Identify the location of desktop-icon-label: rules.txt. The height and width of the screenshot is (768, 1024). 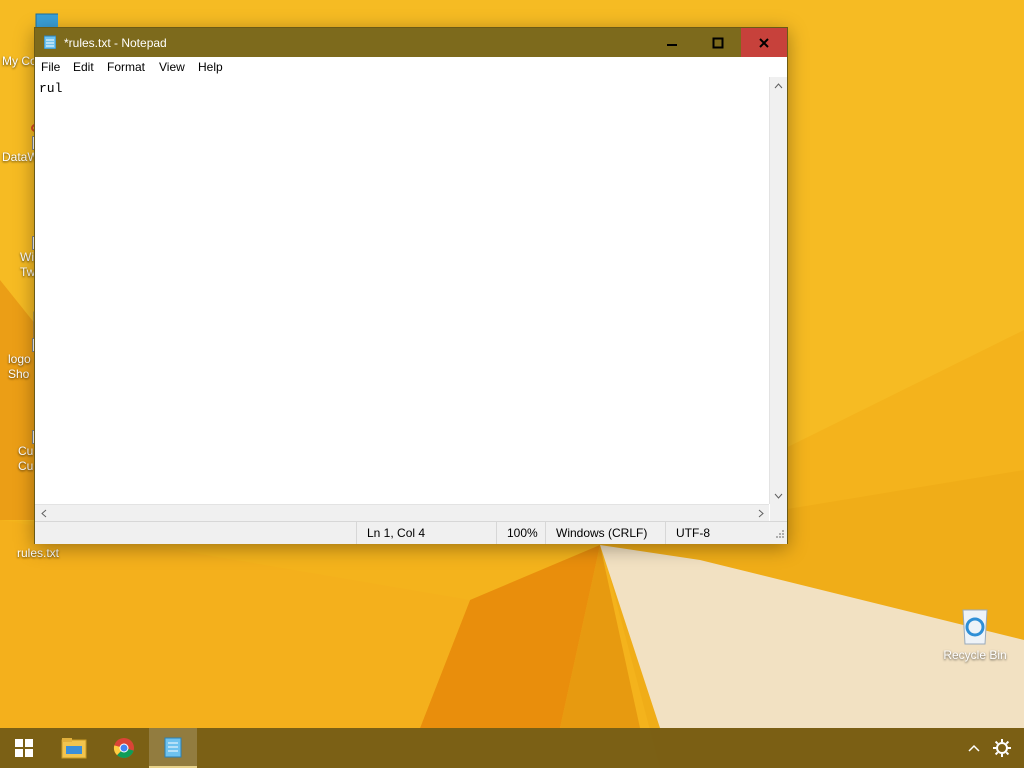
(37, 553).